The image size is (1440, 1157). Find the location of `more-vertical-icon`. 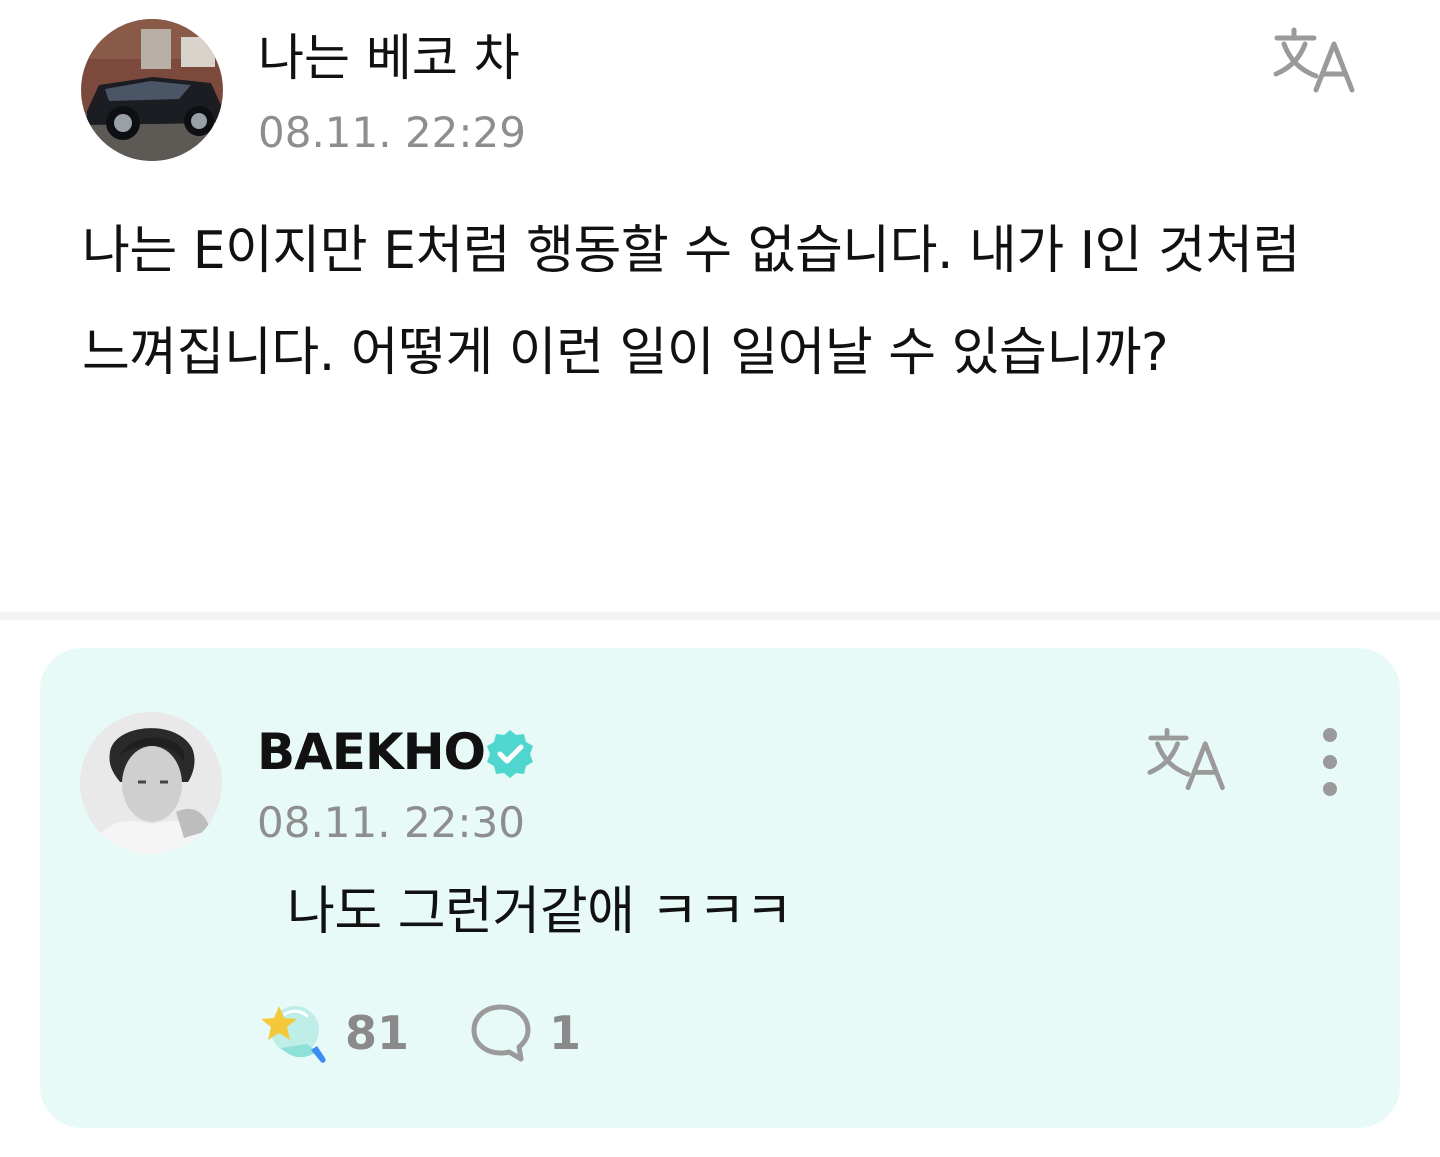

more-vertical-icon is located at coordinates (1330, 762).